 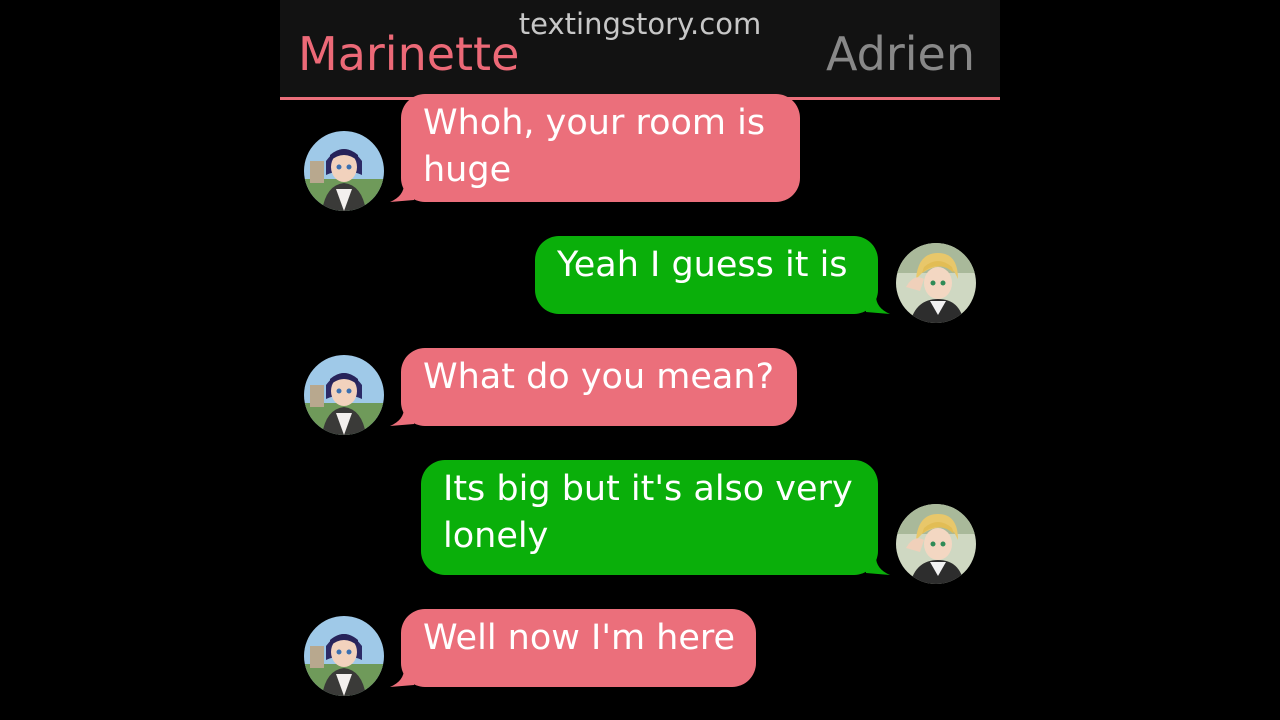 What do you see at coordinates (702, 265) in the screenshot?
I see `message-text: Yeah I guess it is` at bounding box center [702, 265].